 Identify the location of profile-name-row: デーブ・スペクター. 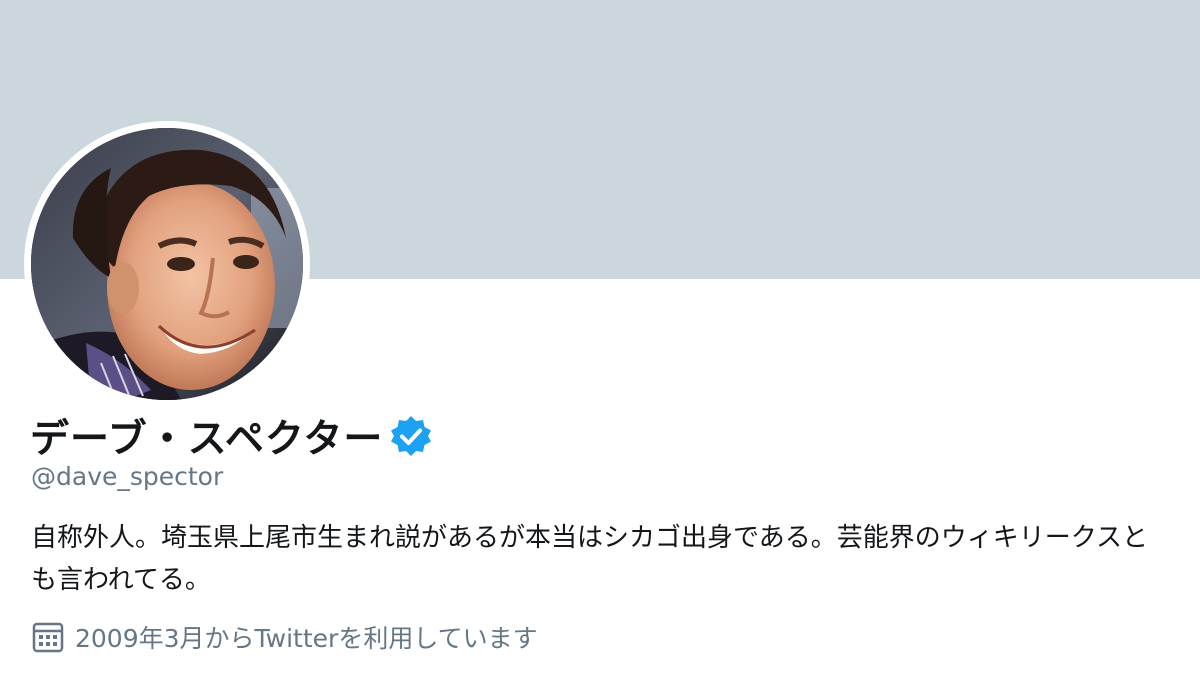
(231, 436).